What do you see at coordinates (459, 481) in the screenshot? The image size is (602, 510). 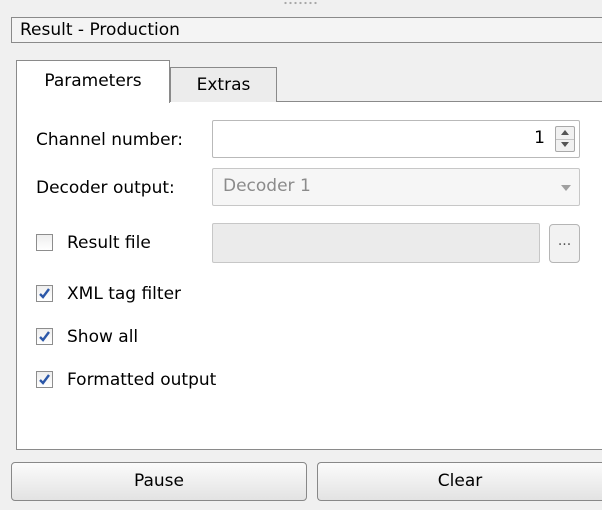 I see `clear-button: Clear` at bounding box center [459, 481].